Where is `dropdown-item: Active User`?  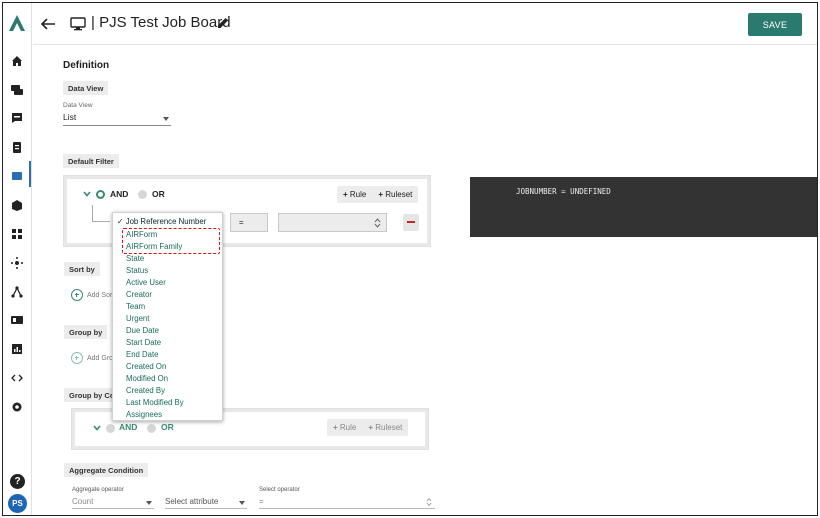
dropdown-item: Active User is located at coordinates (146, 282).